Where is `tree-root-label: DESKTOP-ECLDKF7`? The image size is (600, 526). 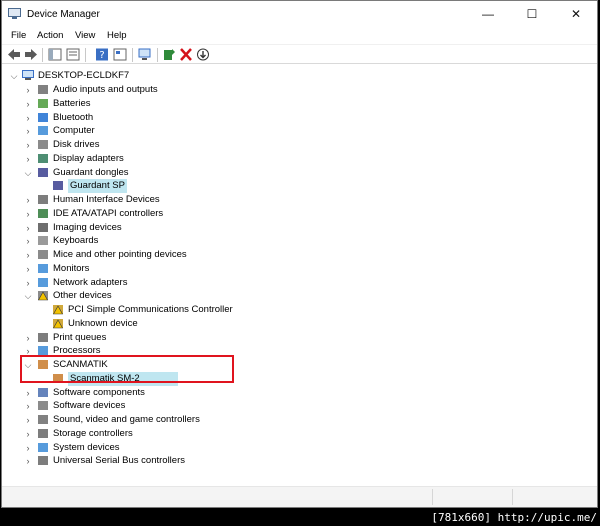
tree-root-label: DESKTOP-ECLDKF7 is located at coordinates (84, 75).